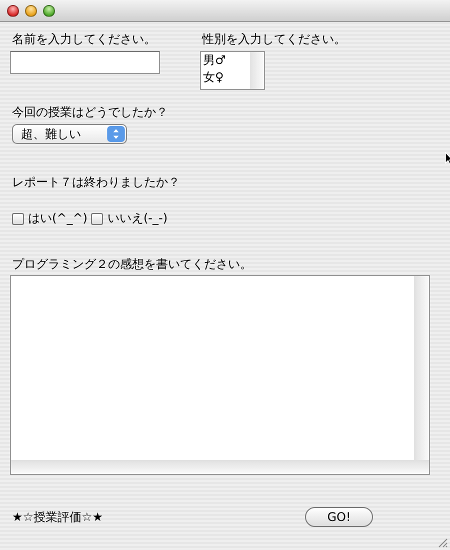  What do you see at coordinates (442, 542) in the screenshot?
I see `resize-grip-icon` at bounding box center [442, 542].